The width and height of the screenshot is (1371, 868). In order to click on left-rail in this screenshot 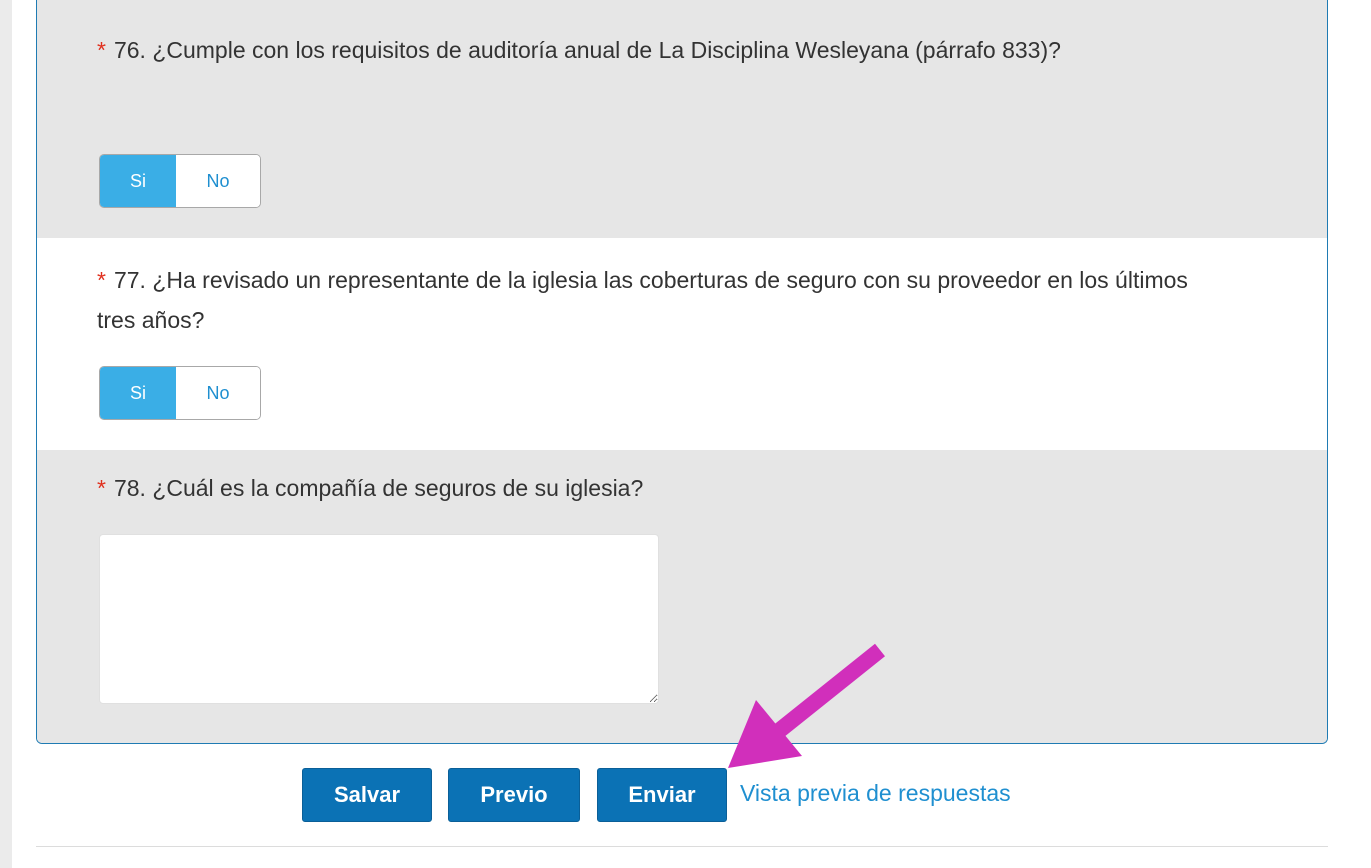, I will do `click(6, 434)`.